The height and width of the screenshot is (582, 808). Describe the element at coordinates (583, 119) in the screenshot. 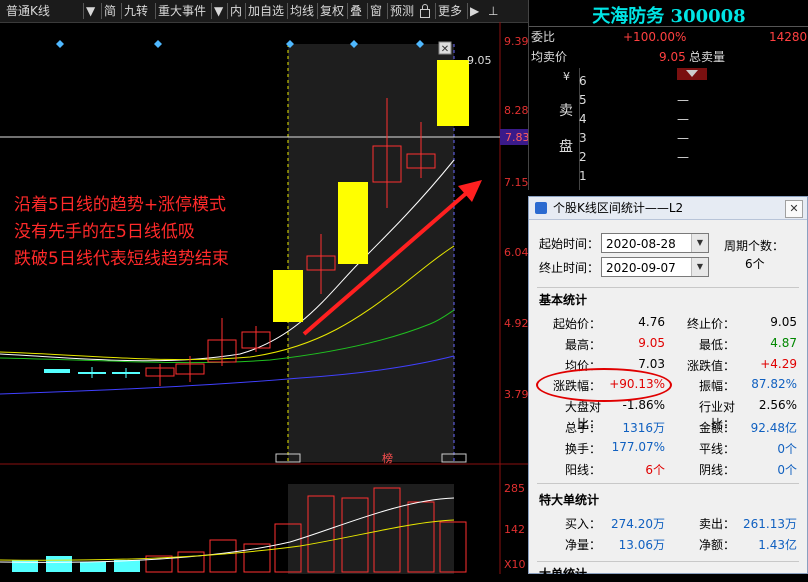

I see `sell-level-index: 4` at that location.